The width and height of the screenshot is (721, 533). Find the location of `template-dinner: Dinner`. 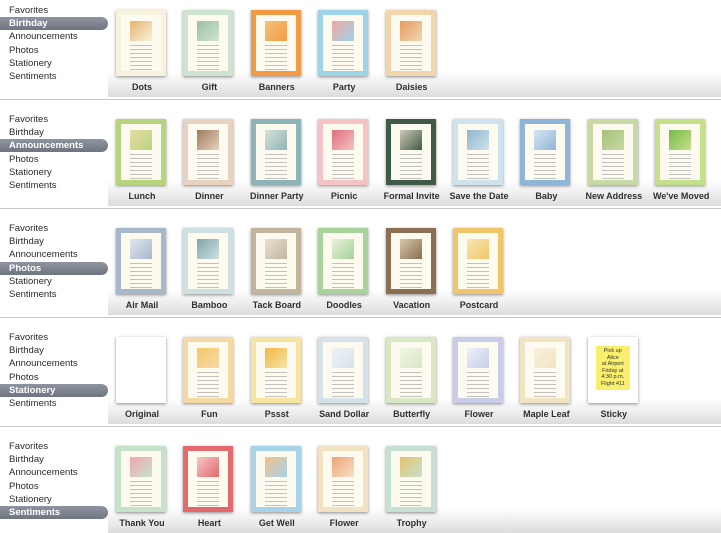

template-dinner: Dinner is located at coordinates (209, 162).